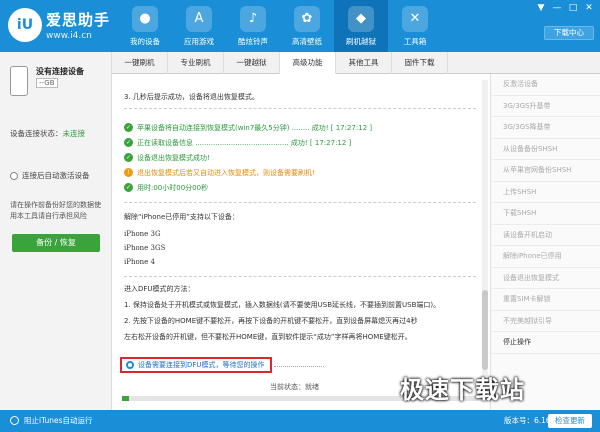  I want to click on log-text: 用时:00小时00分00秒, so click(173, 187).